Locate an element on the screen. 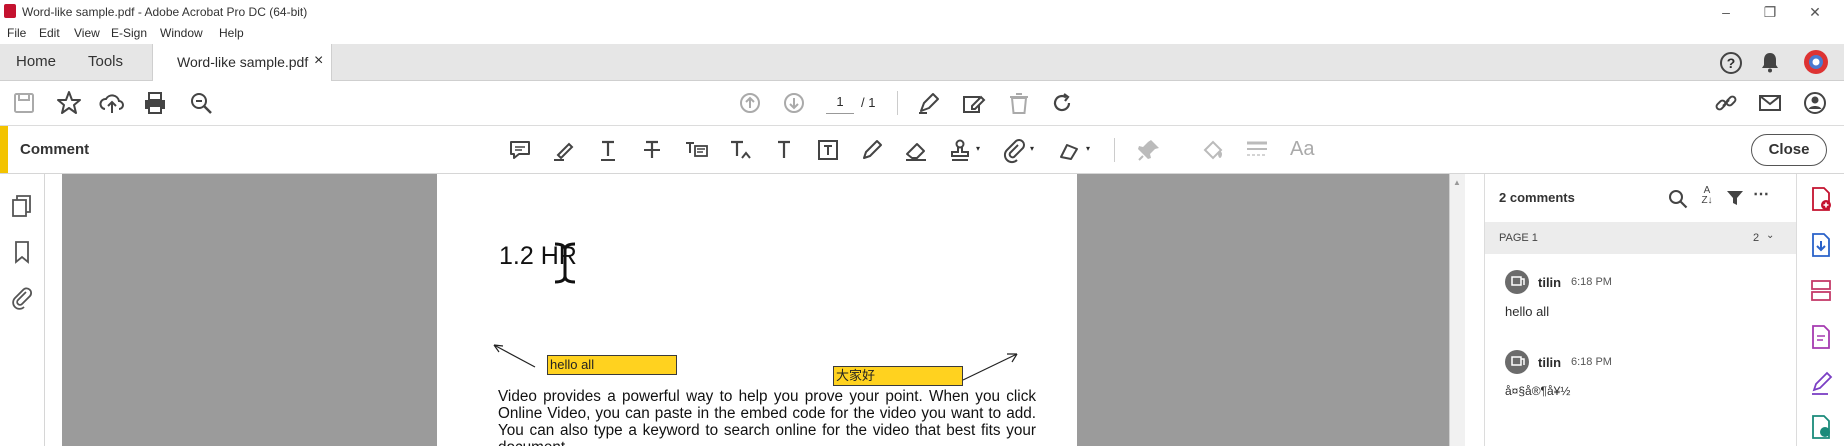  sticky-note-icon is located at coordinates (520, 150).